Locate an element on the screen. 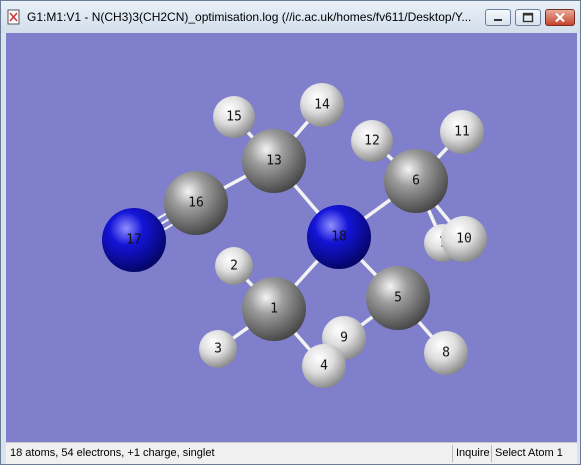 Image resolution: width=581 pixels, height=465 pixels. atom-label: 11 is located at coordinates (462, 132).